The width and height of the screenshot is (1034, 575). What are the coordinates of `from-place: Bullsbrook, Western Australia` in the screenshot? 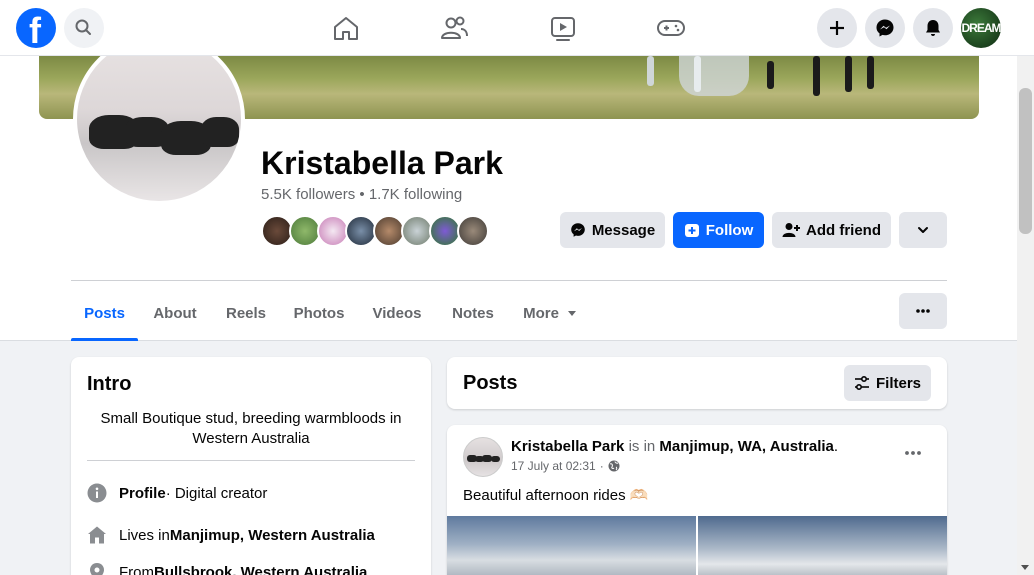 It's located at (260, 569).